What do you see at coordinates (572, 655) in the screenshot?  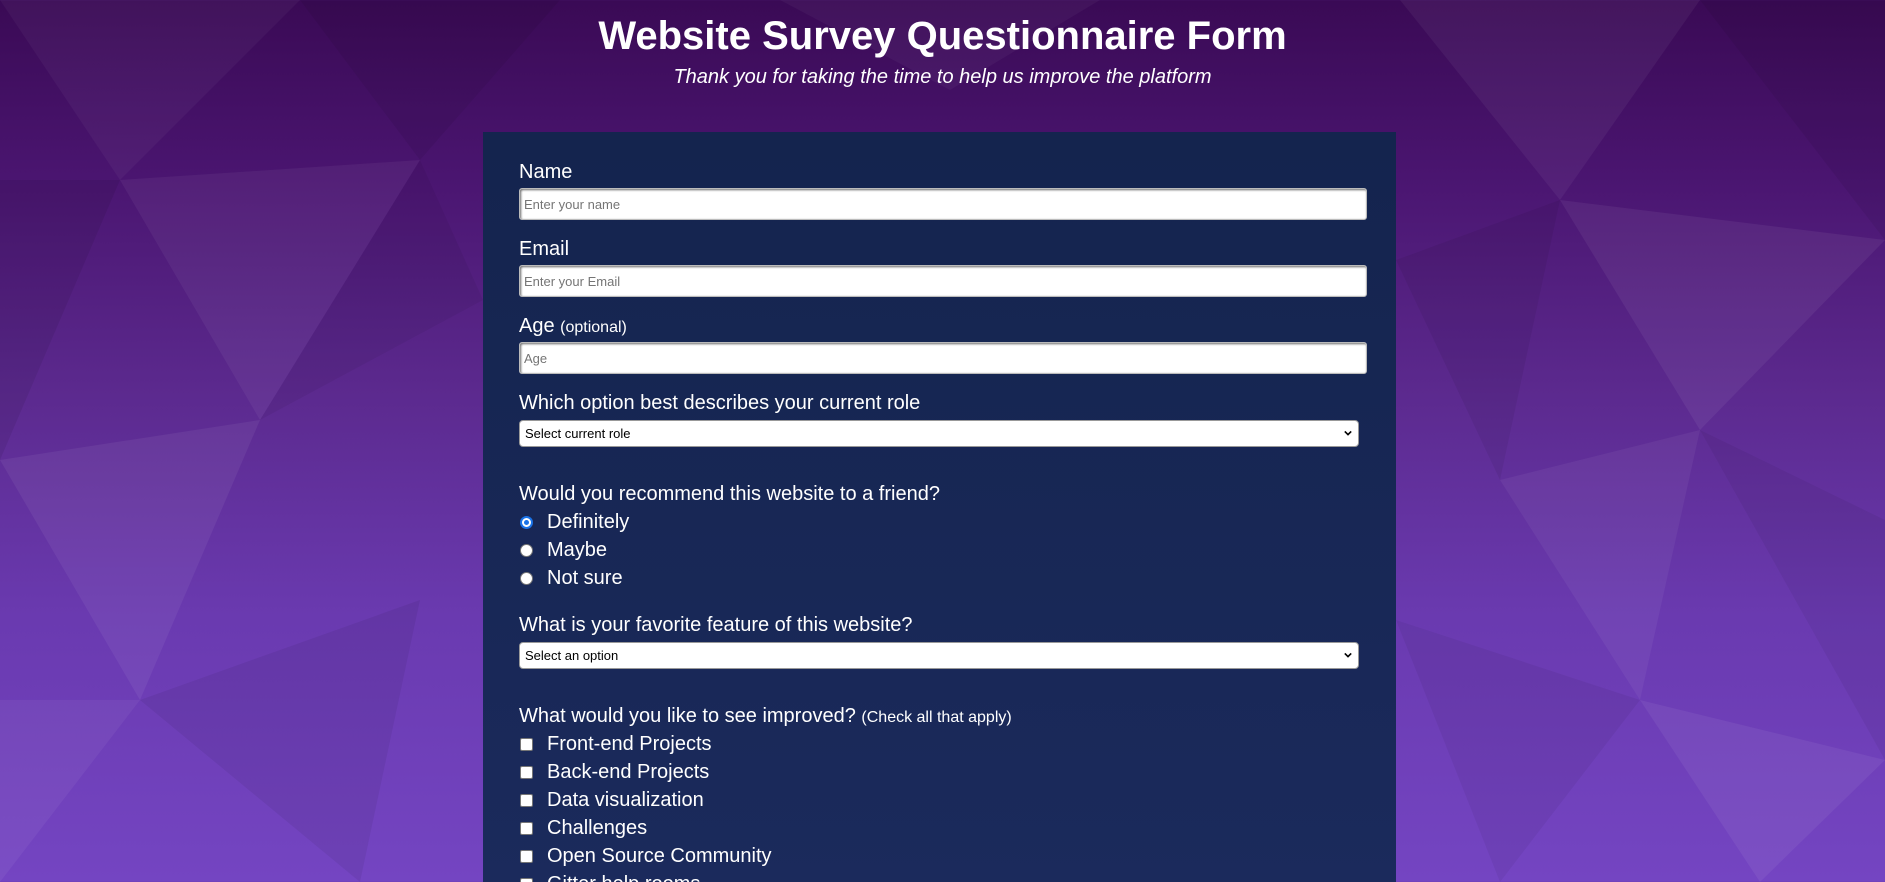 I see `favorite-feature-select-value: Select an option` at bounding box center [572, 655].